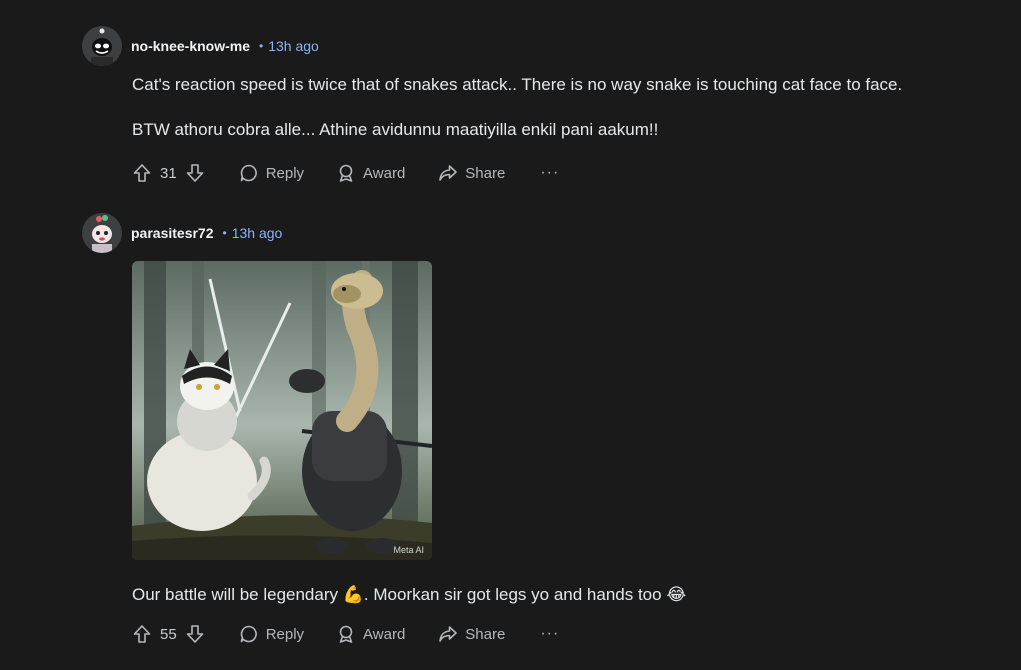 Image resolution: width=1021 pixels, height=670 pixels. I want to click on vote-count: 31, so click(168, 173).